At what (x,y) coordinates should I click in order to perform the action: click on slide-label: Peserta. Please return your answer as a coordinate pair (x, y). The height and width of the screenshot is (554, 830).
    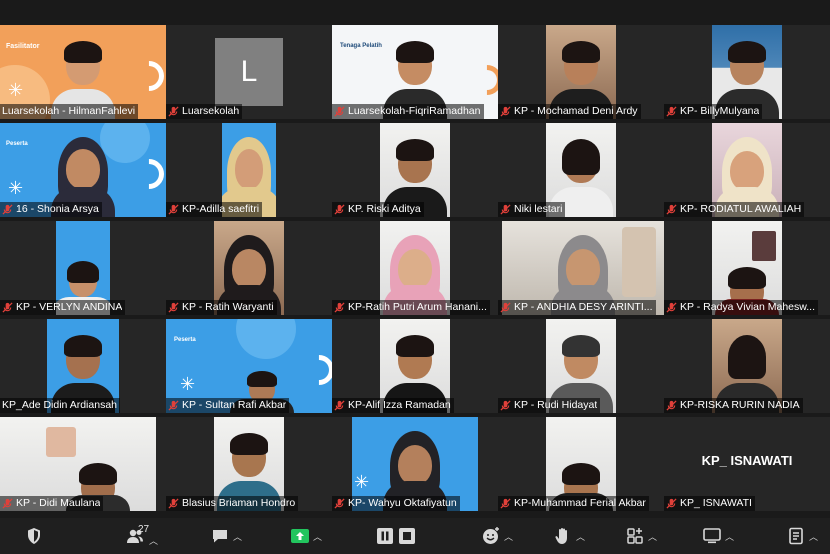
    Looking at the image, I should click on (185, 340).